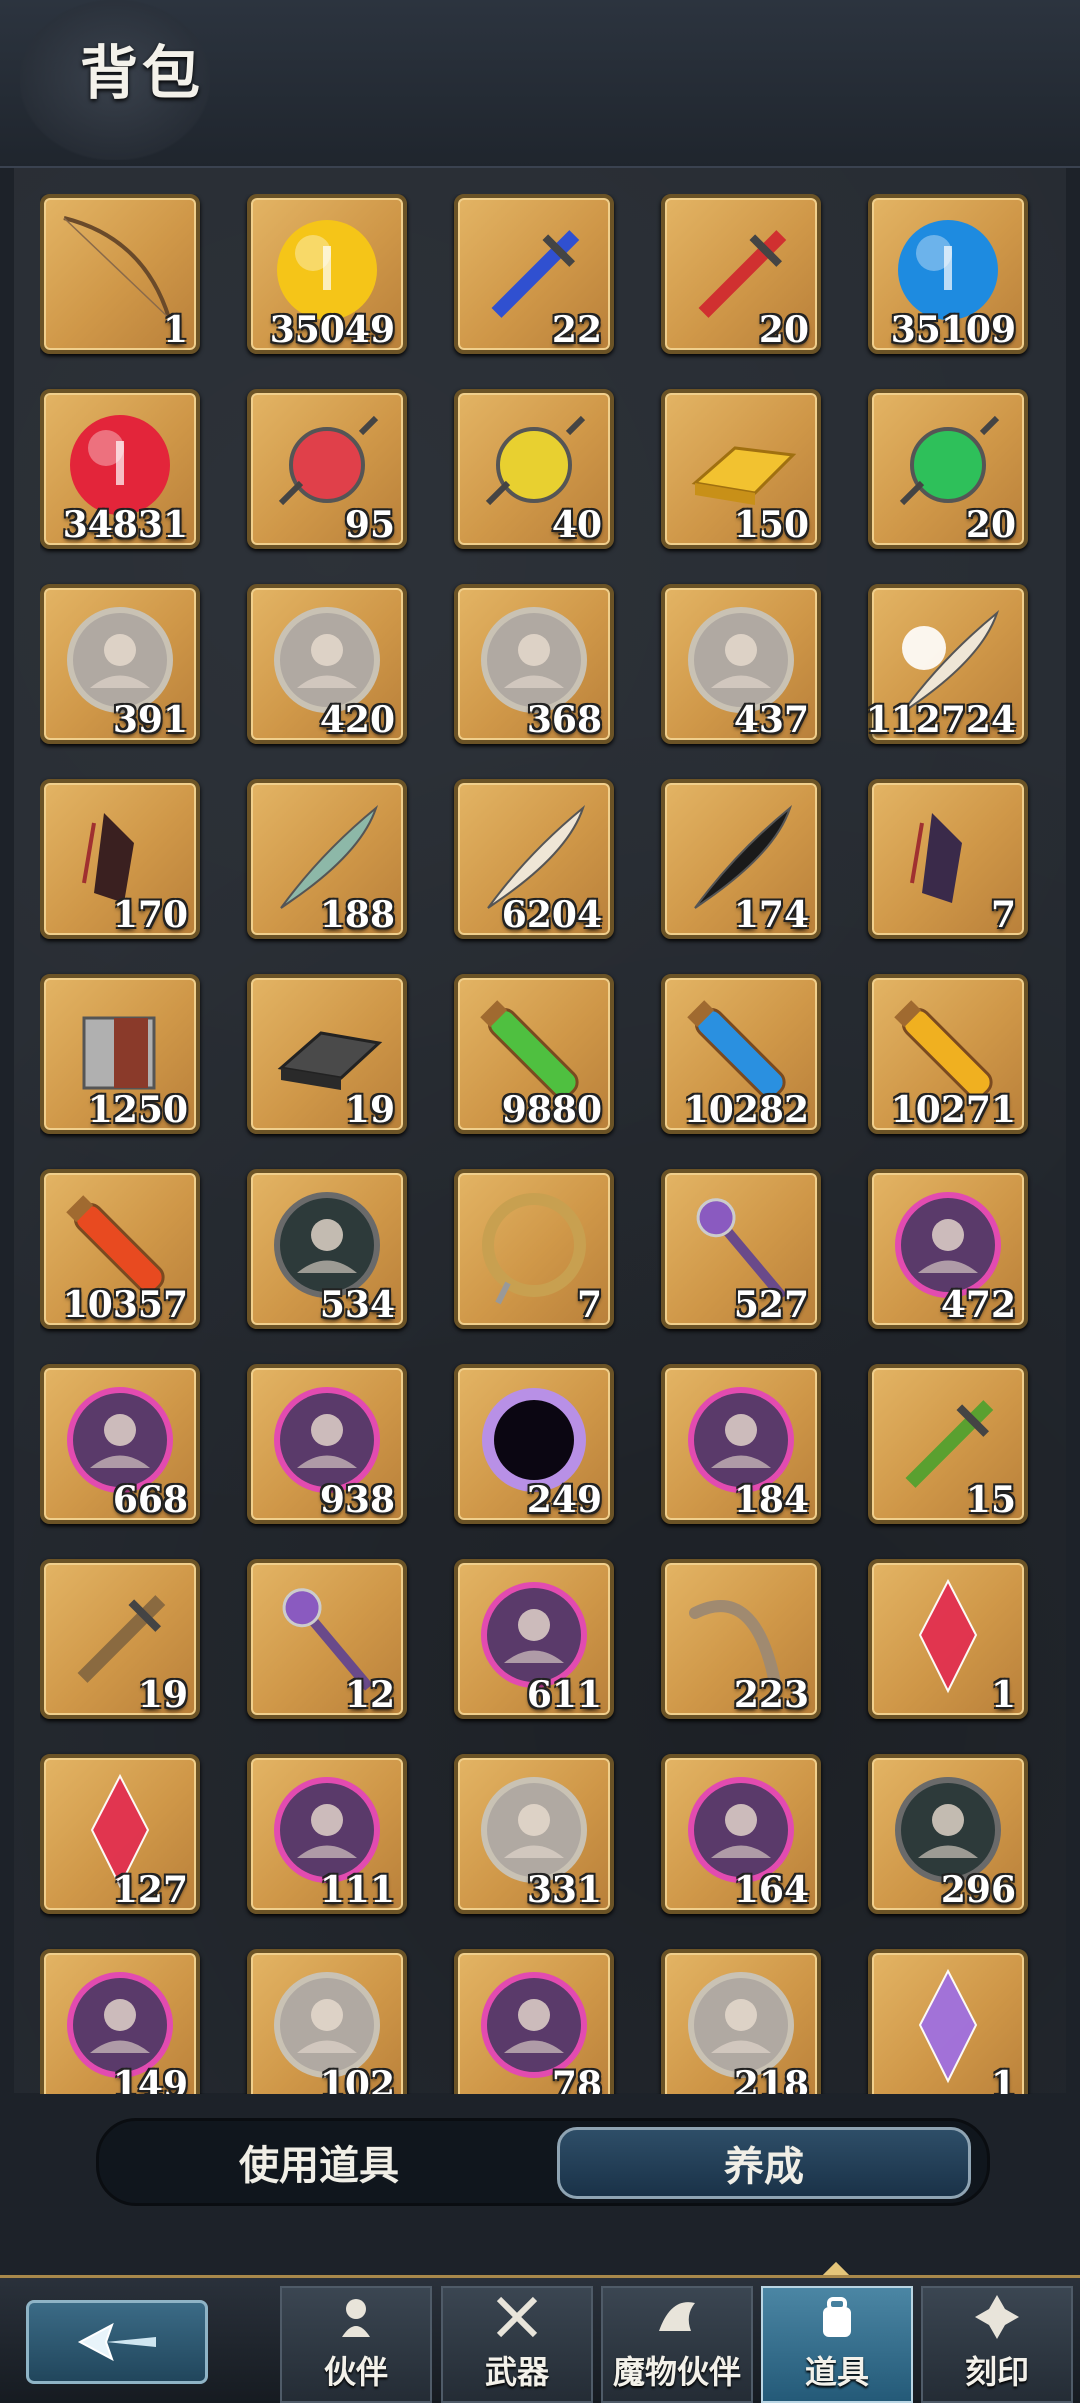  Describe the element at coordinates (327, 469) in the screenshot. I see `inventory-slot: 95` at that location.